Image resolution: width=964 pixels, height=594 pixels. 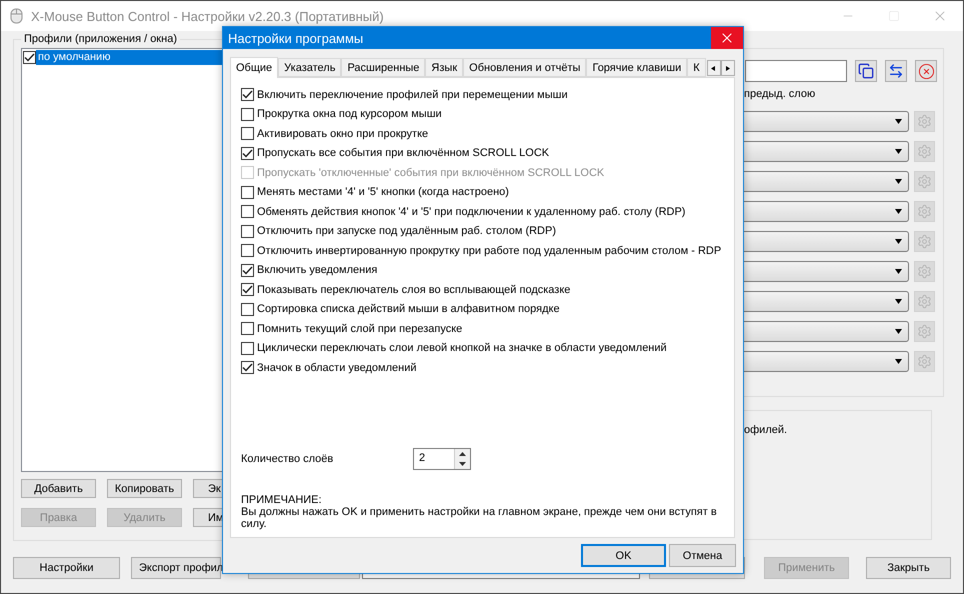 I want to click on note-heading: ПРИМЕЧАНИЕ:, so click(x=282, y=500).